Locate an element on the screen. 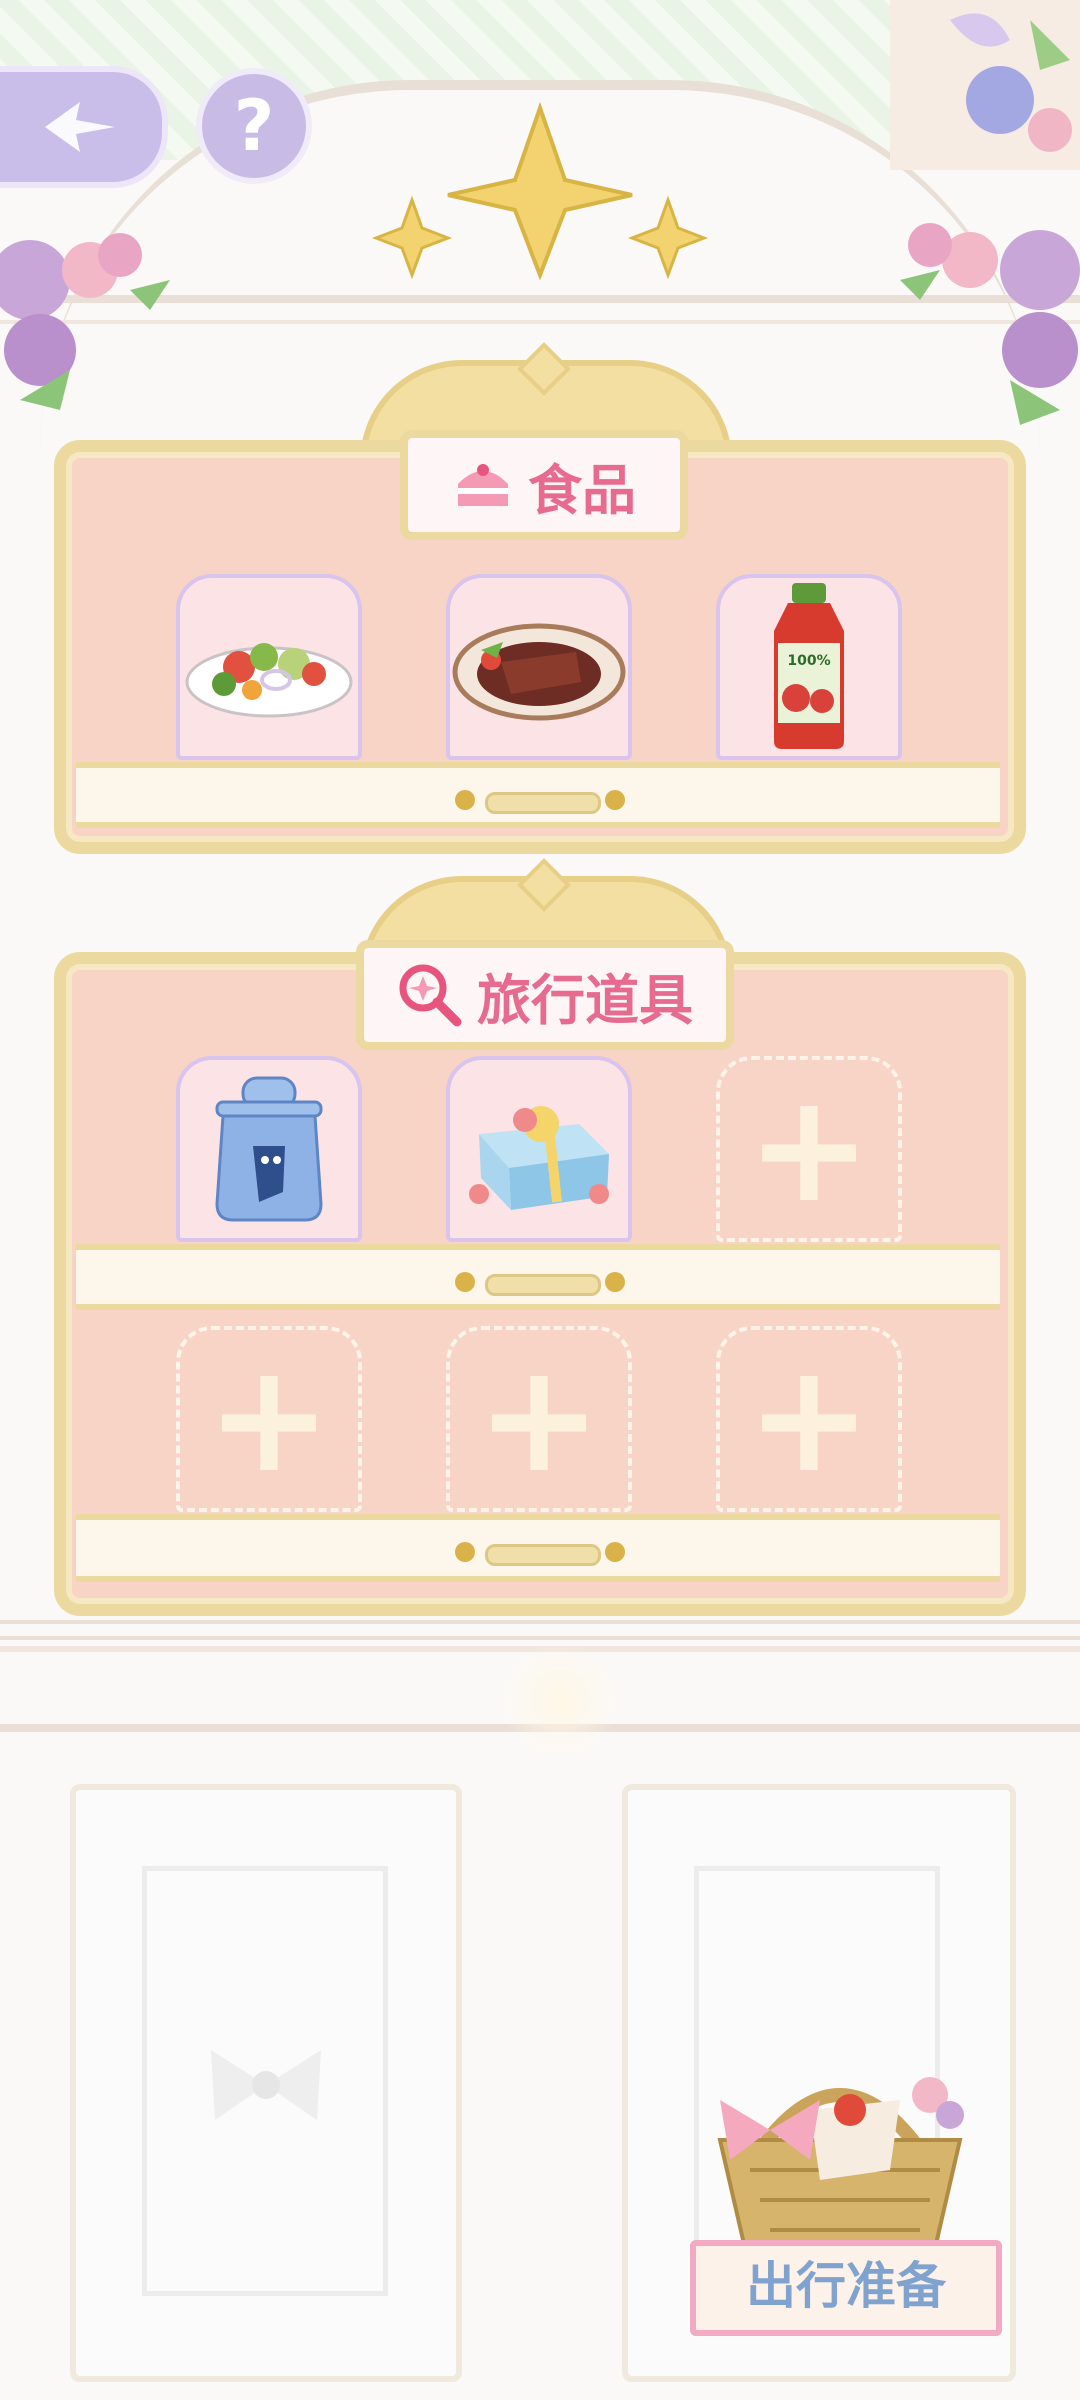 The image size is (1080, 2400). steak-icon is located at coordinates (539, 672).